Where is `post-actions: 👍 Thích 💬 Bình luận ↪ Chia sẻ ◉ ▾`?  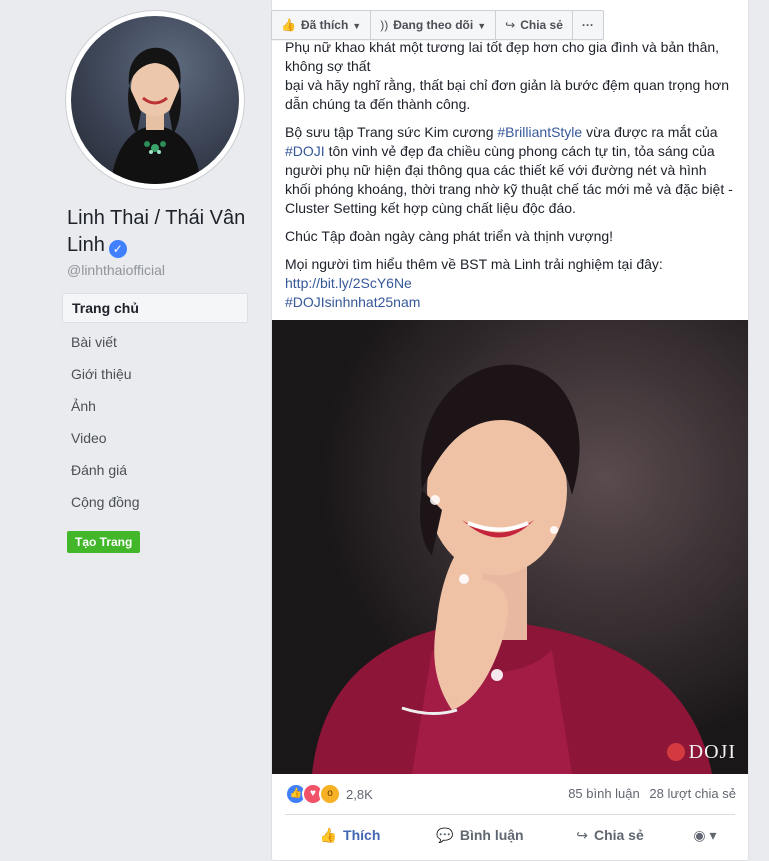
post-actions: 👍 Thích 💬 Bình luận ↪ Chia sẻ ◉ ▾ is located at coordinates (510, 834).